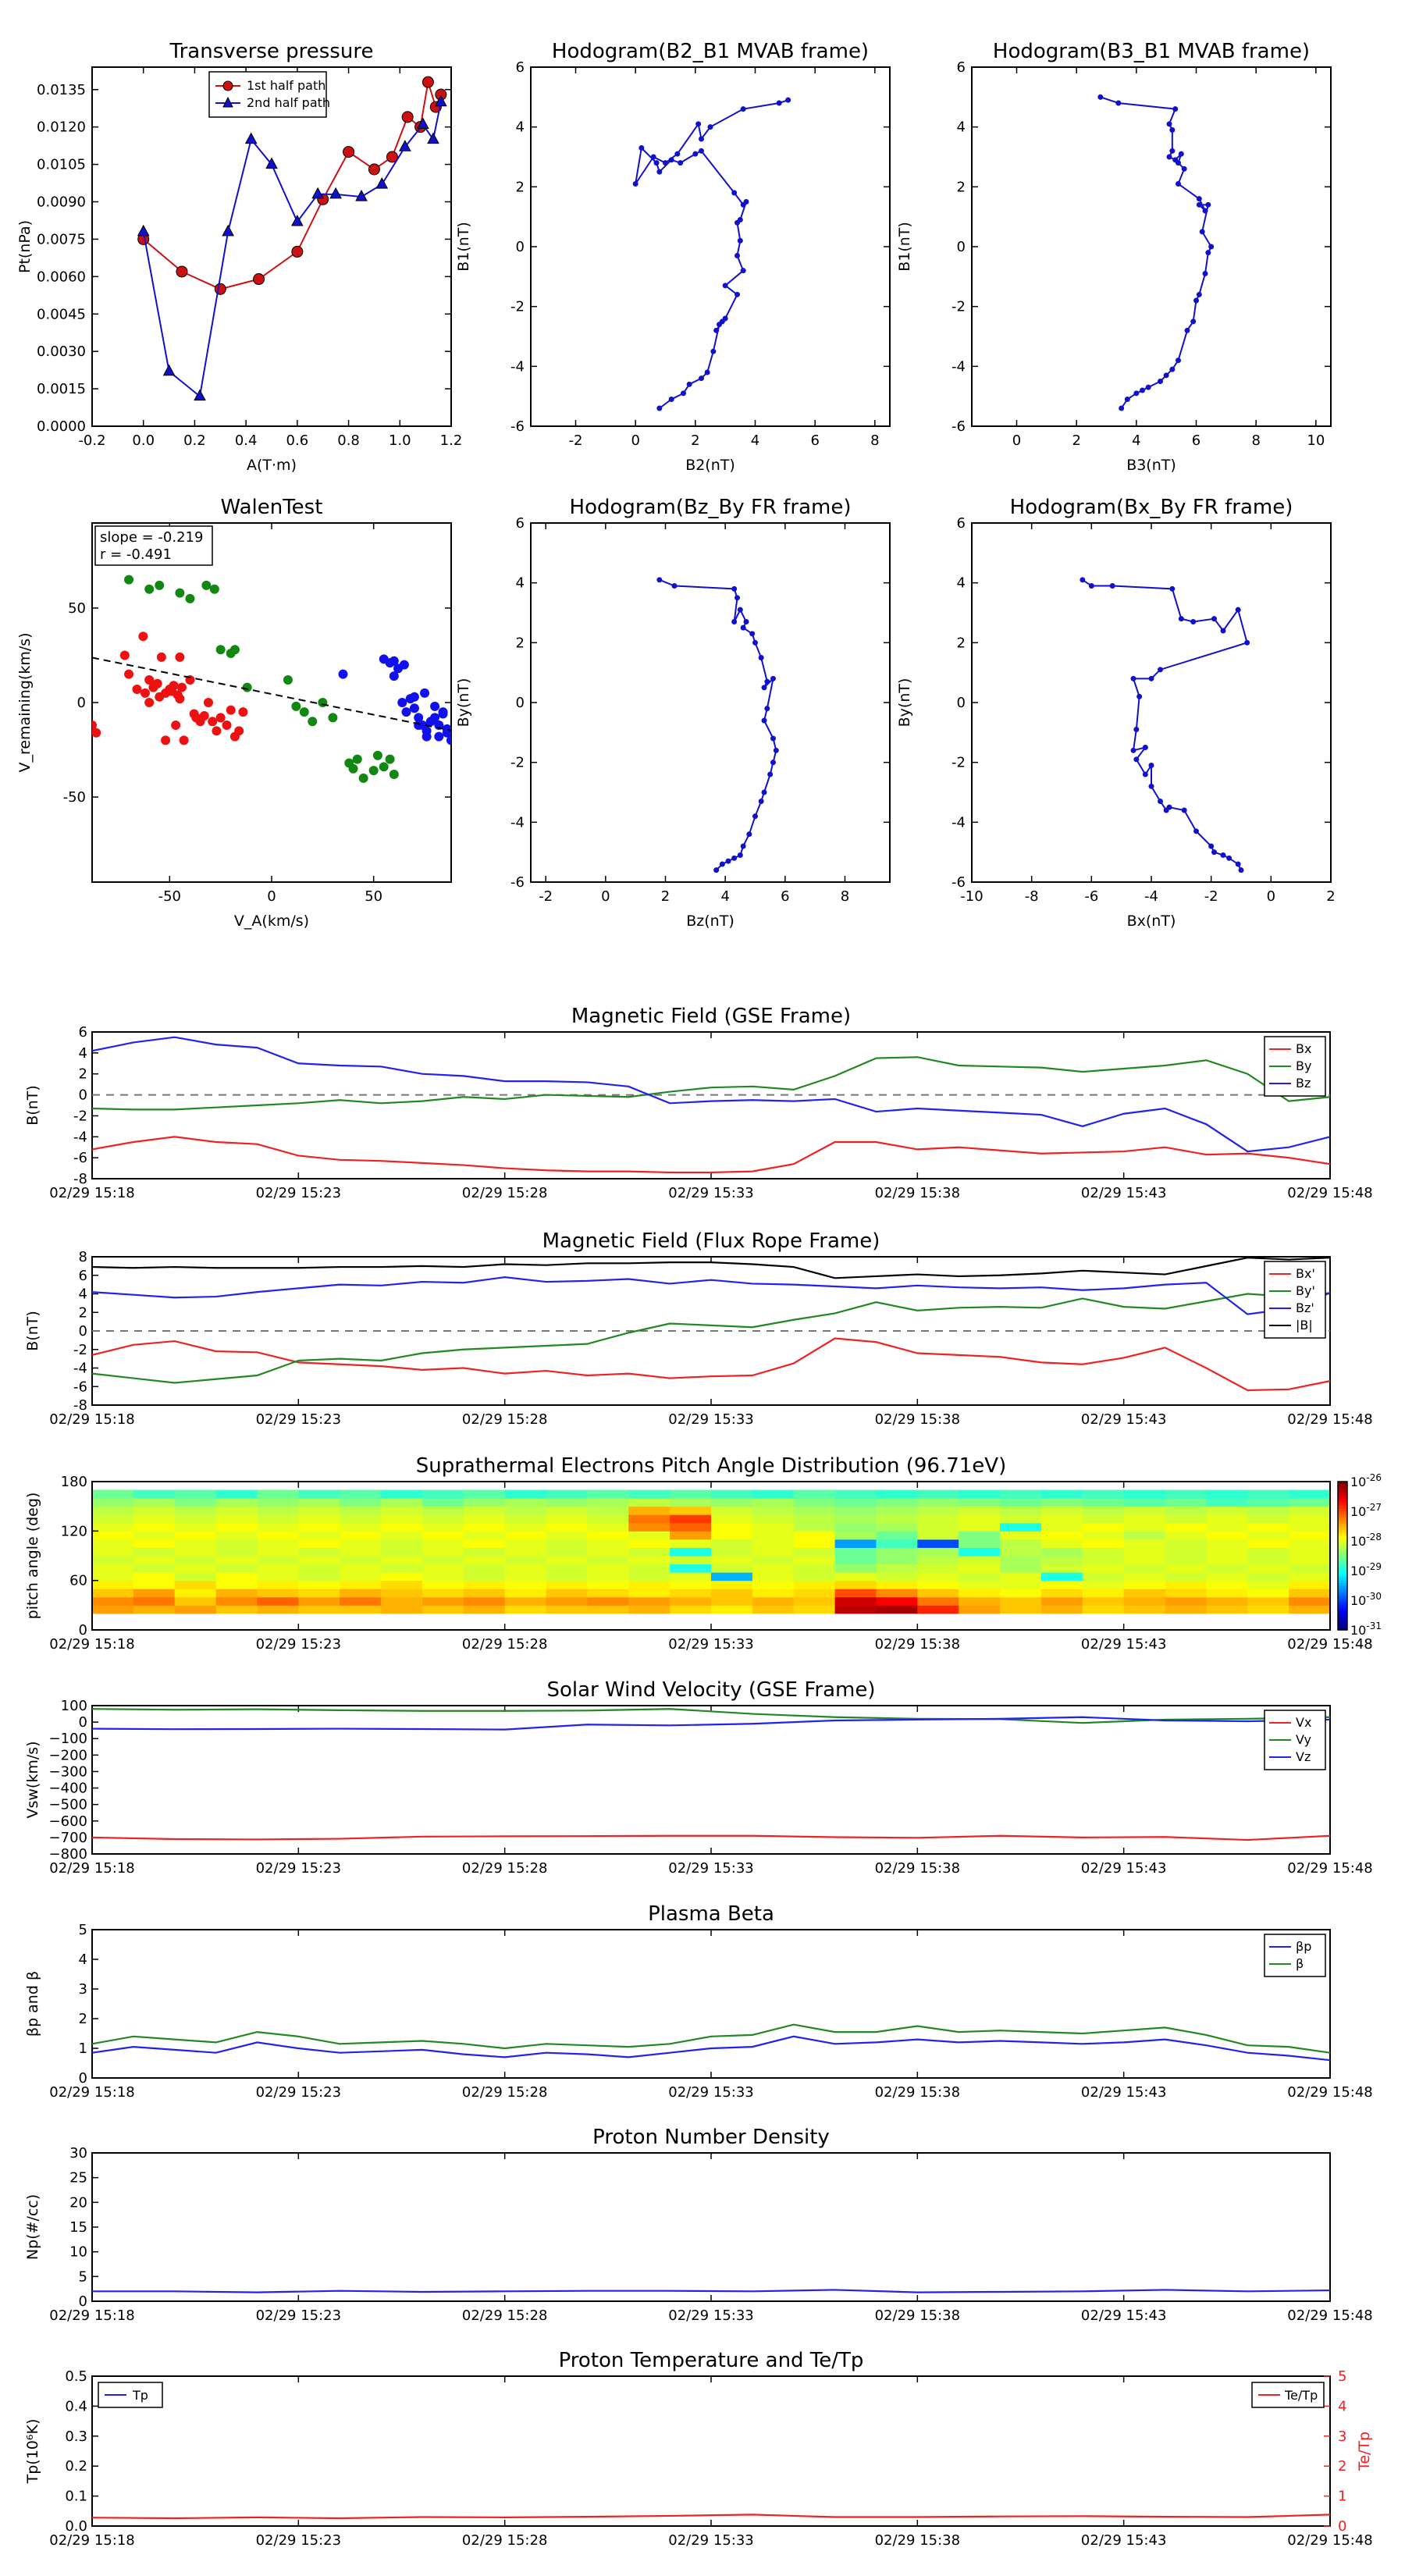 The height and width of the screenshot is (2576, 1405). Describe the element at coordinates (32, 1556) in the screenshot. I see `y-axis-label: pitch angle (deg)` at that location.